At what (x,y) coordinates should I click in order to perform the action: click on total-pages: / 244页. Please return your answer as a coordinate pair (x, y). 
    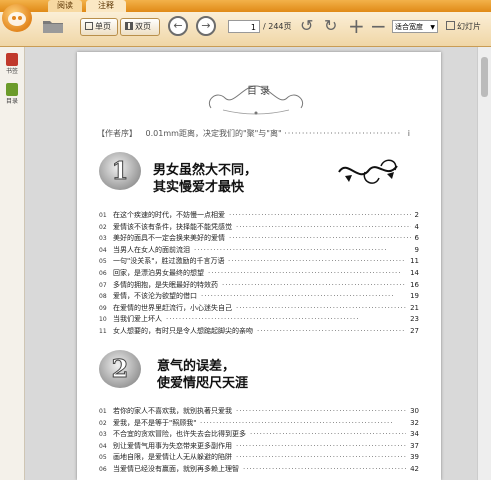
    Looking at the image, I should click on (277, 26).